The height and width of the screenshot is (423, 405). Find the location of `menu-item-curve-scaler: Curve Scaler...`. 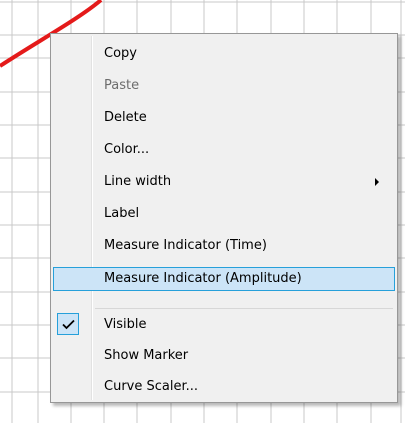

menu-item-curve-scaler: Curve Scaler... is located at coordinates (224, 387).